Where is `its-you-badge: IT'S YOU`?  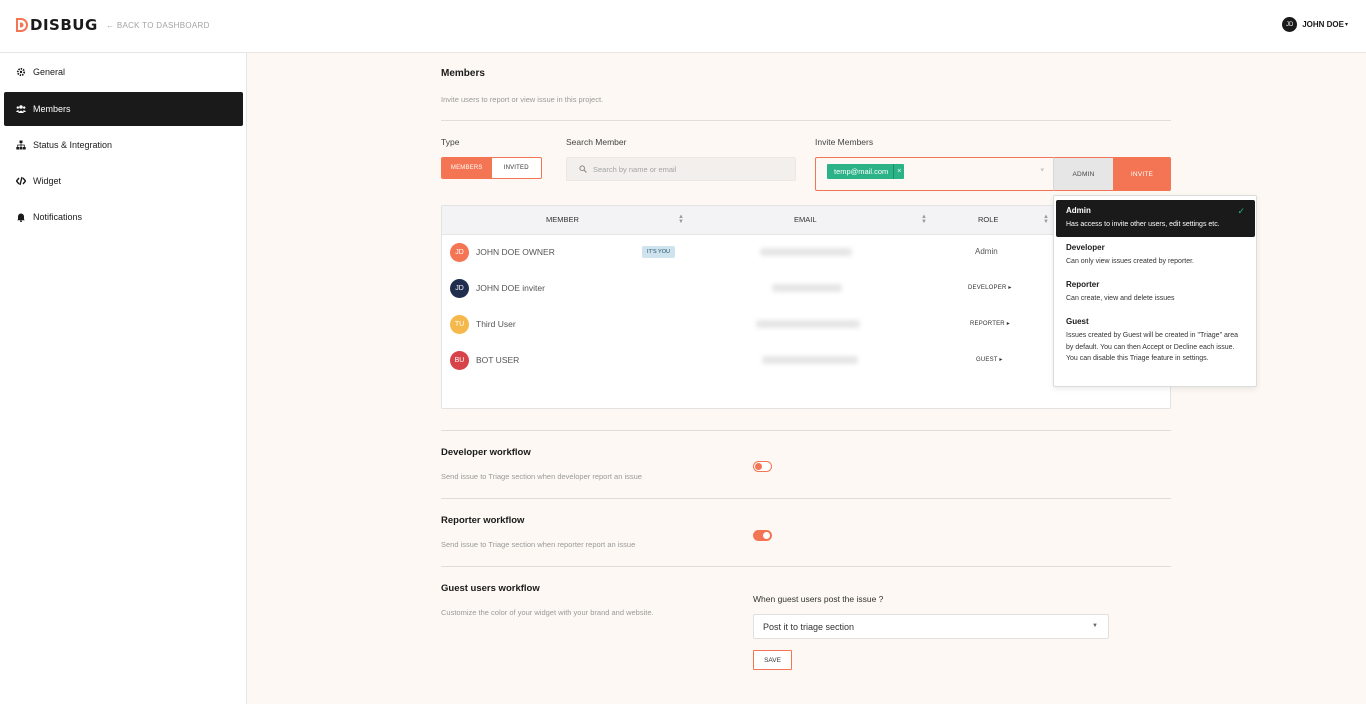 its-you-badge: IT'S YOU is located at coordinates (658, 252).